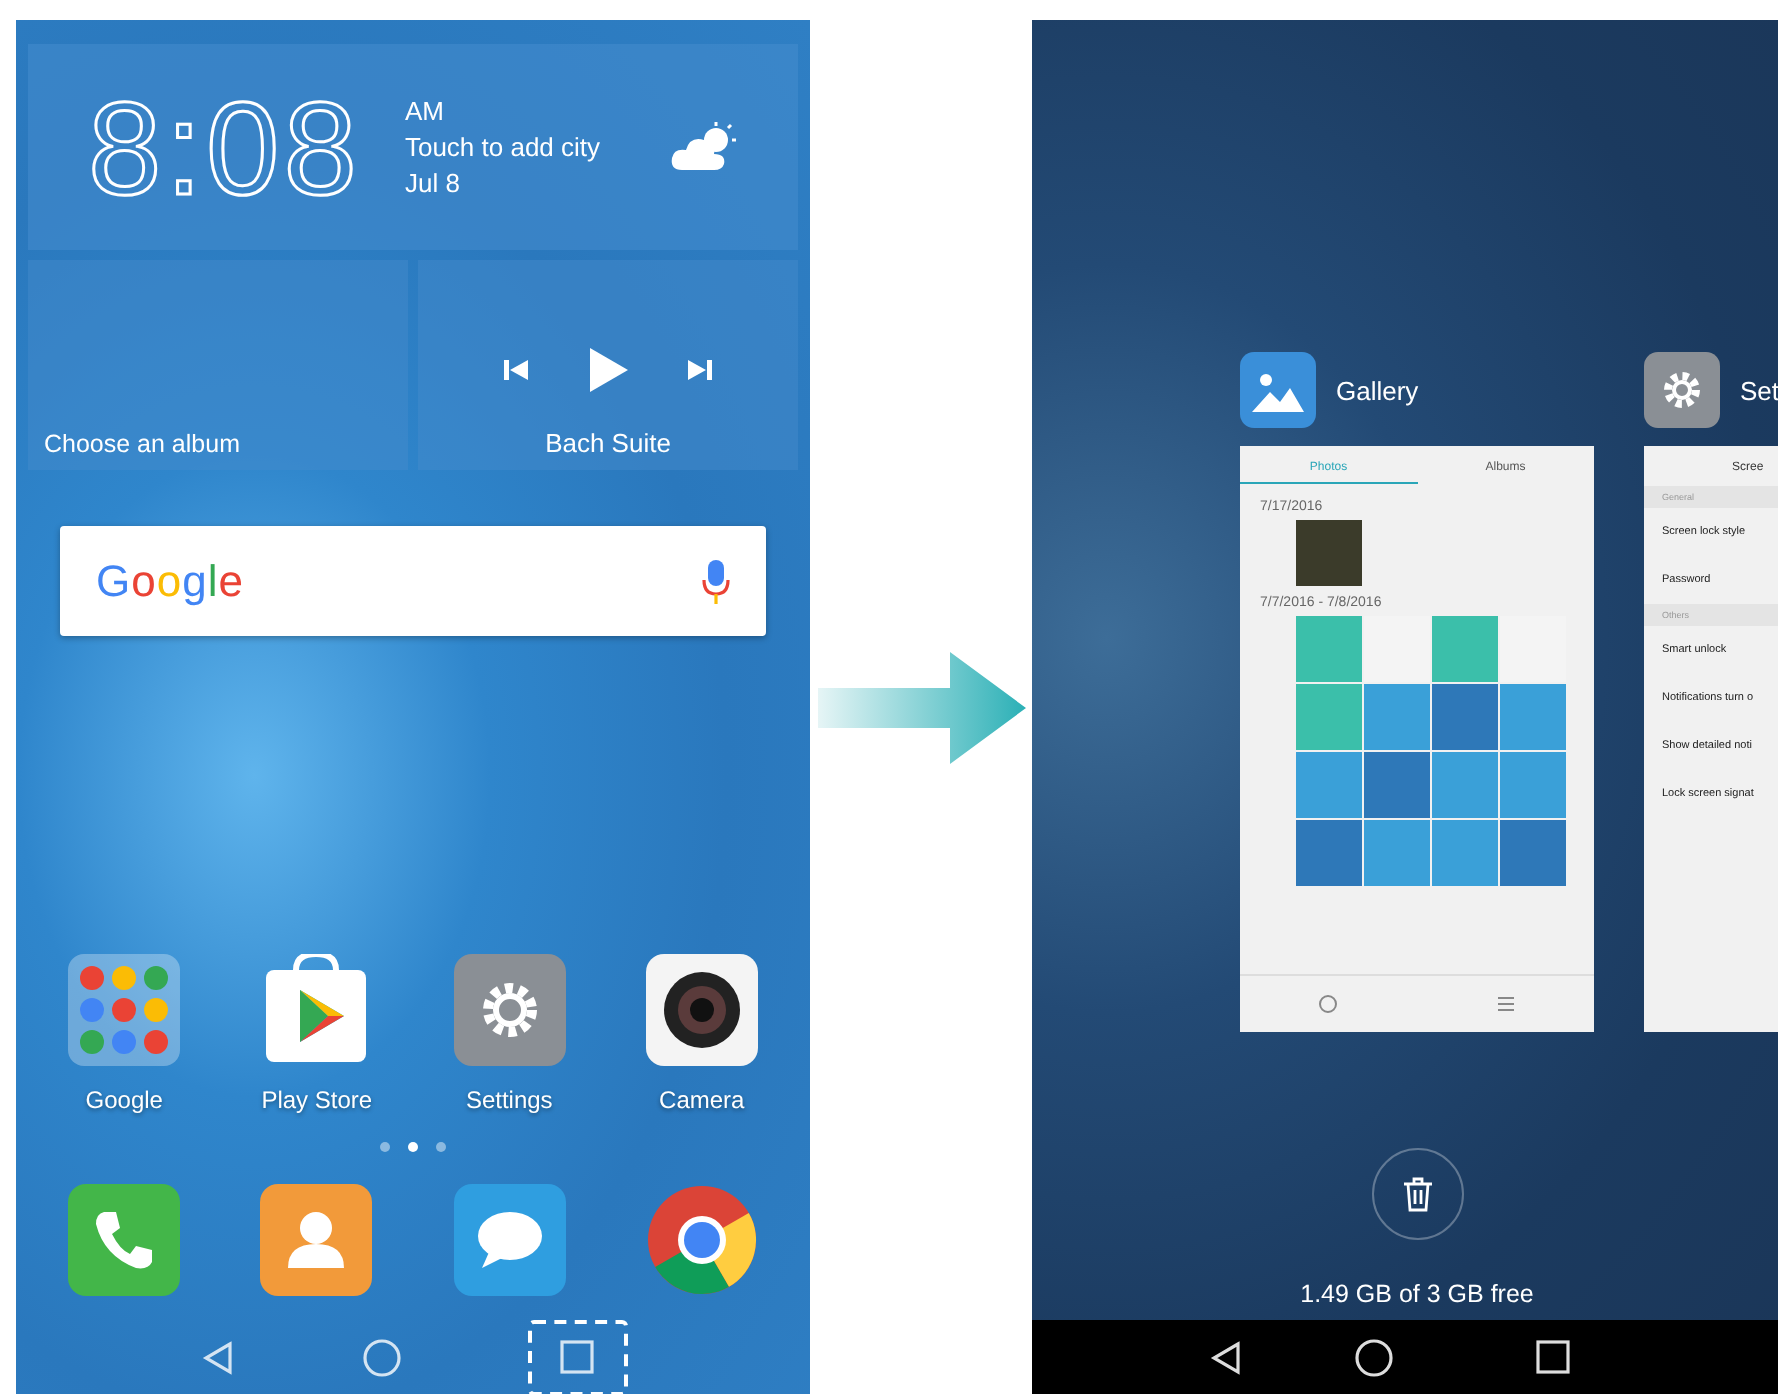  What do you see at coordinates (701, 1010) in the screenshot?
I see `camera-icon` at bounding box center [701, 1010].